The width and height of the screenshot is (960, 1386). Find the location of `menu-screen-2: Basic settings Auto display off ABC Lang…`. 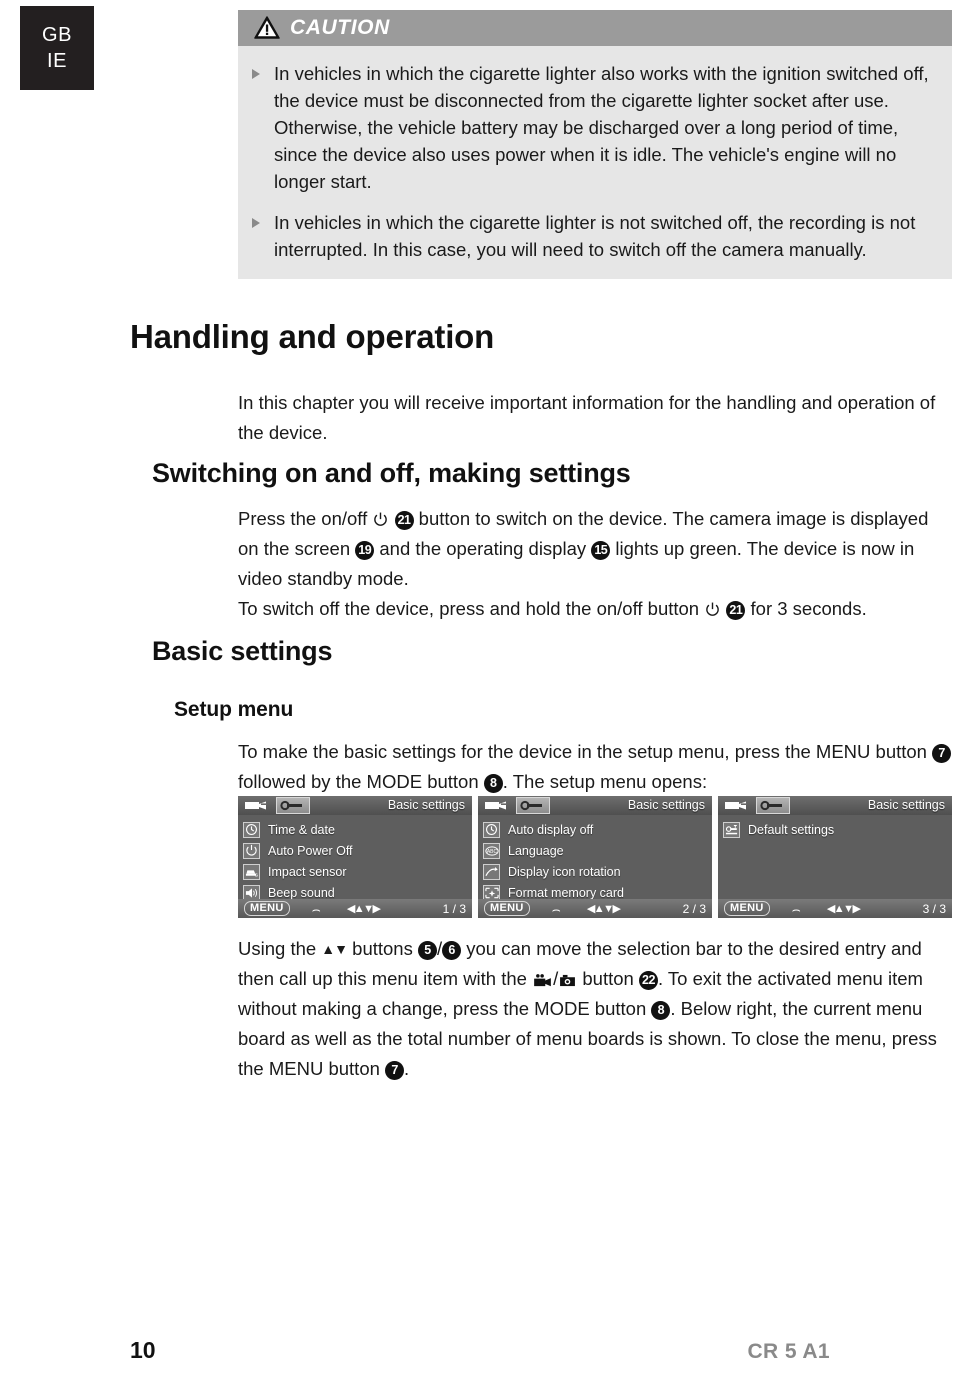

menu-screen-2: Basic settings Auto display off ABC Lang… is located at coordinates (595, 857).